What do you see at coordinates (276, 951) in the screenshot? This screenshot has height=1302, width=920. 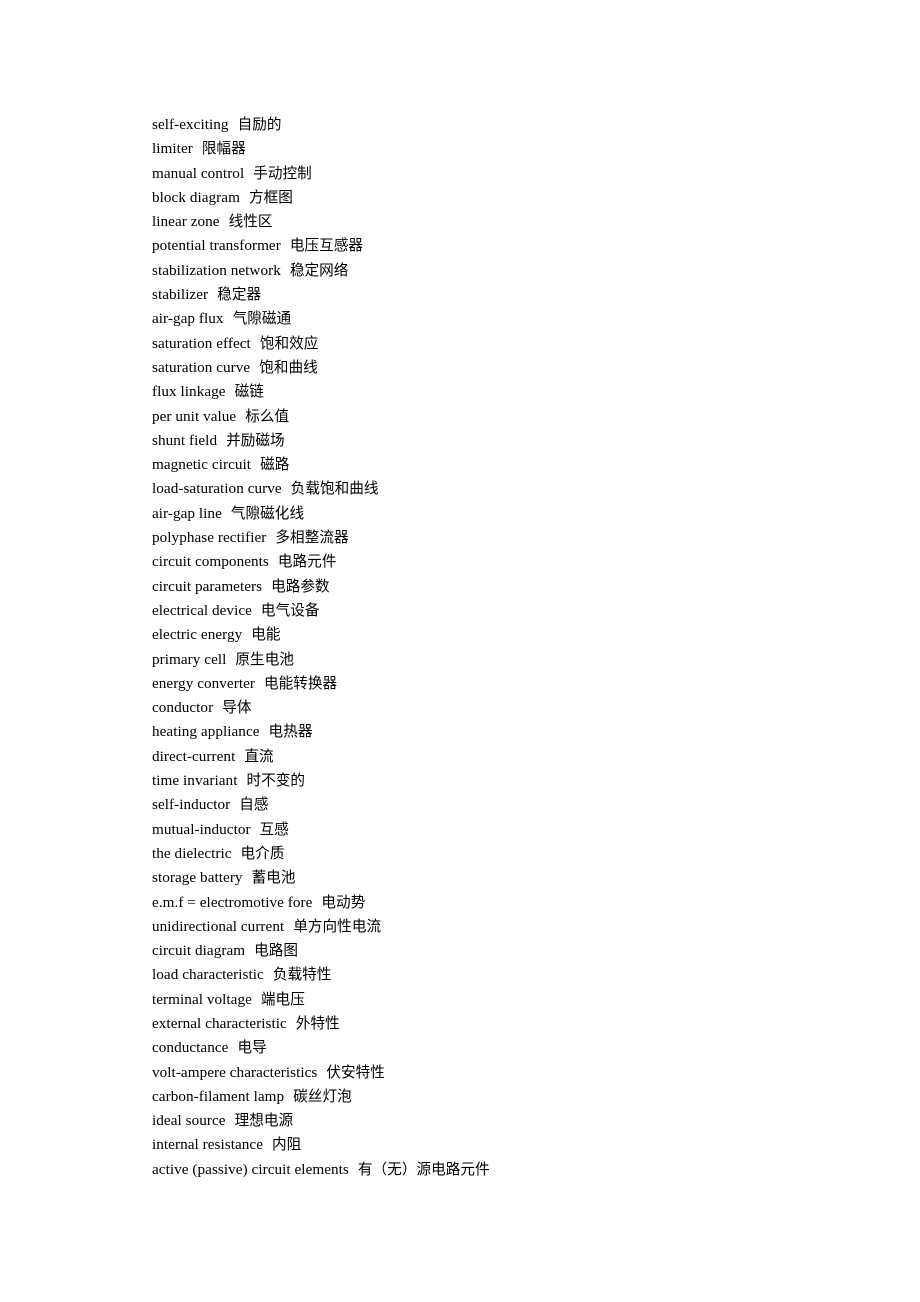 I see `glossary-gloss-chinese: 电路图` at bounding box center [276, 951].